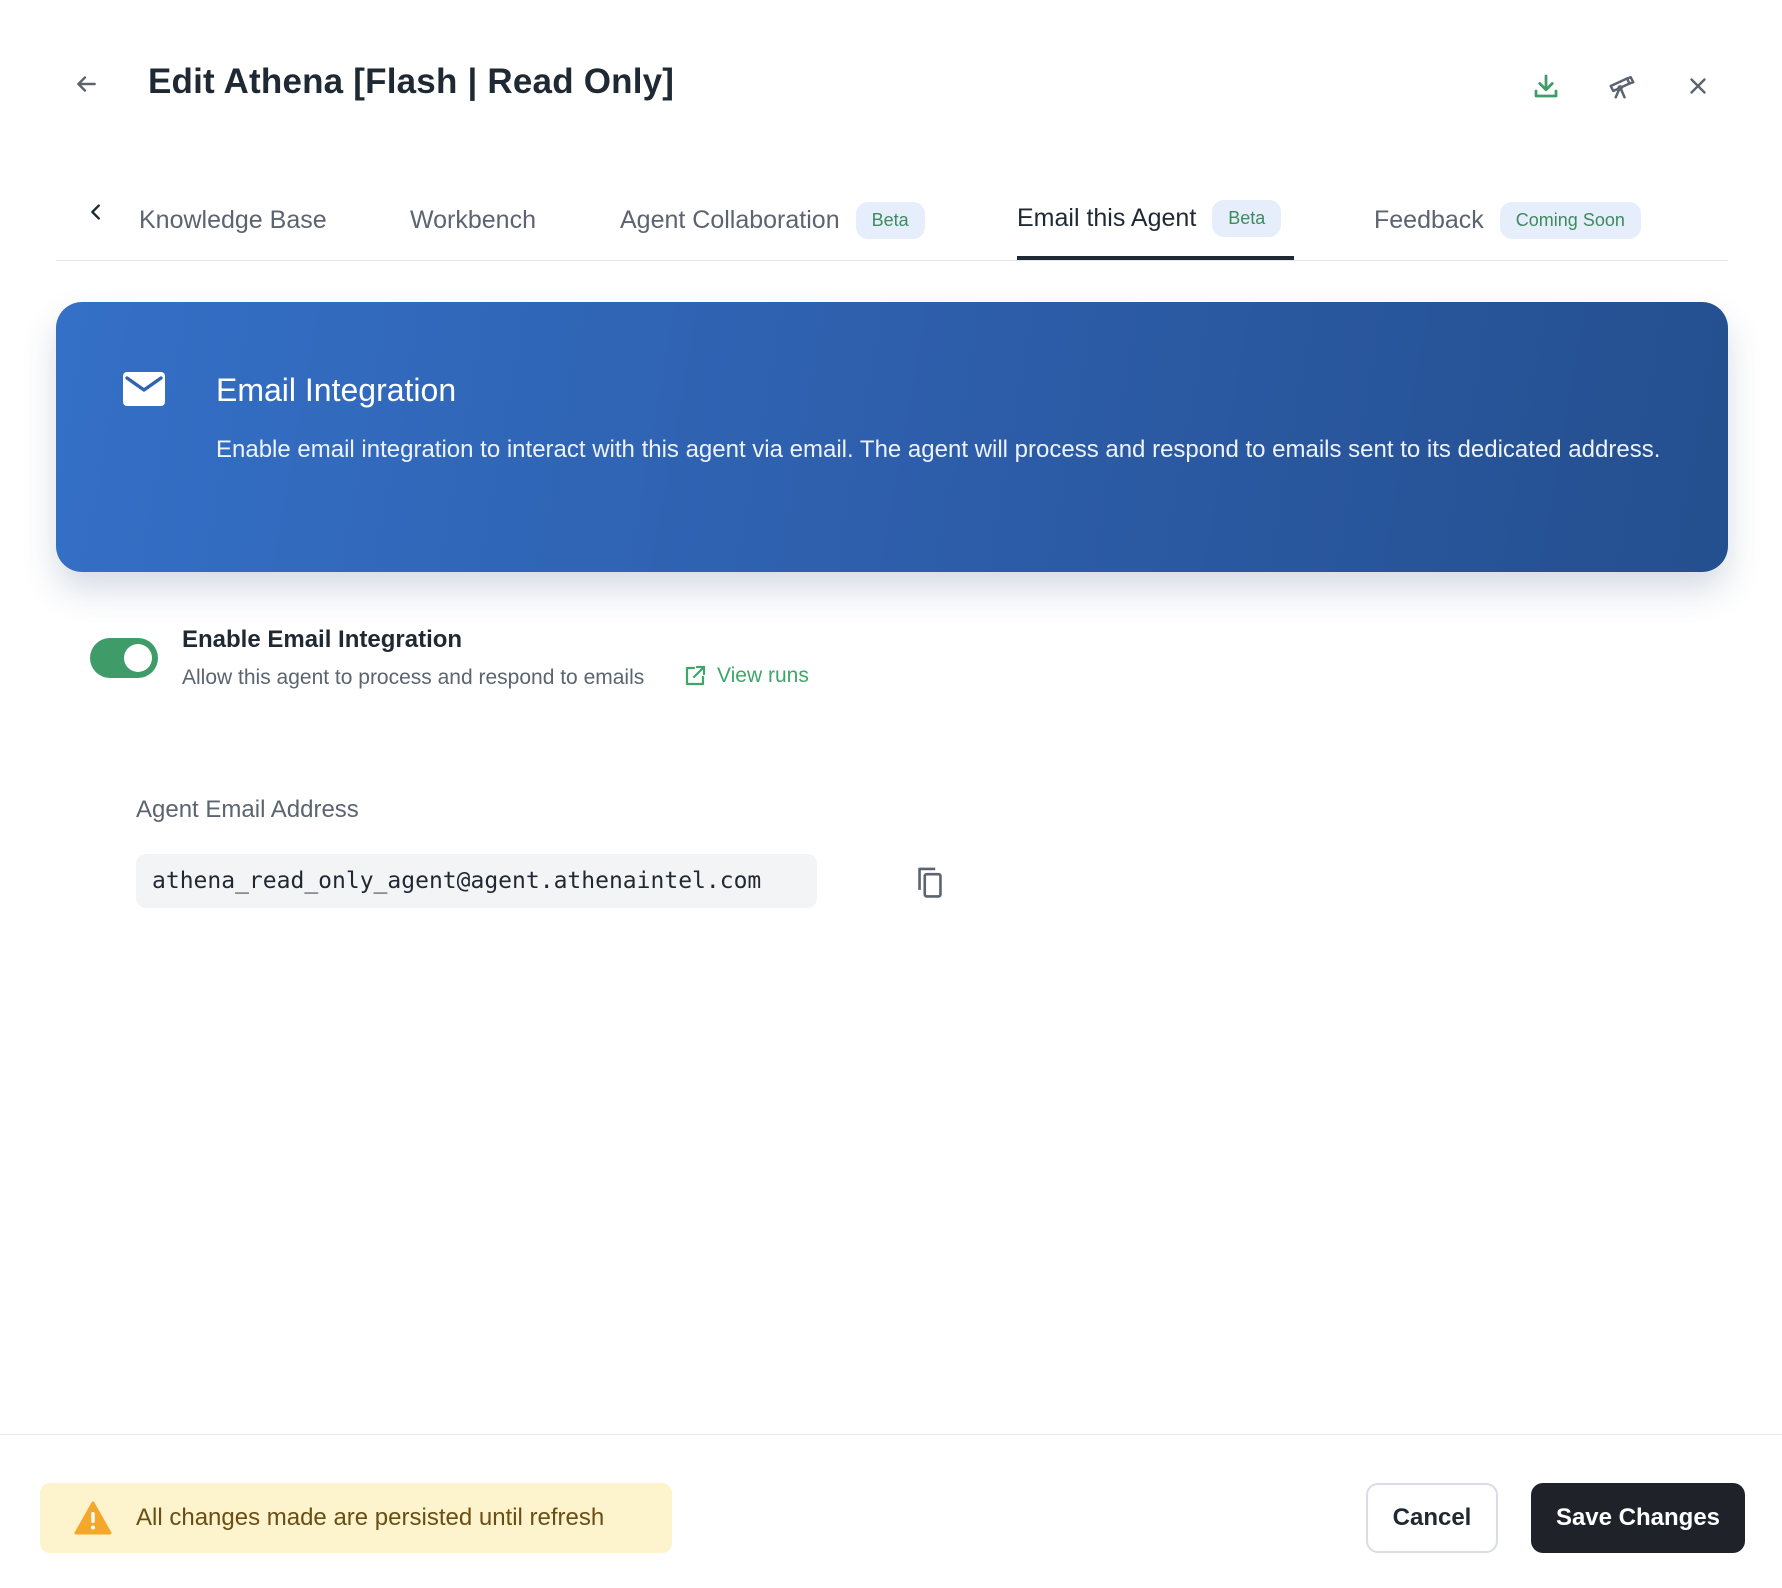 The width and height of the screenshot is (1782, 1588). Describe the element at coordinates (1429, 219) in the screenshot. I see `tab-label: Feedback` at that location.